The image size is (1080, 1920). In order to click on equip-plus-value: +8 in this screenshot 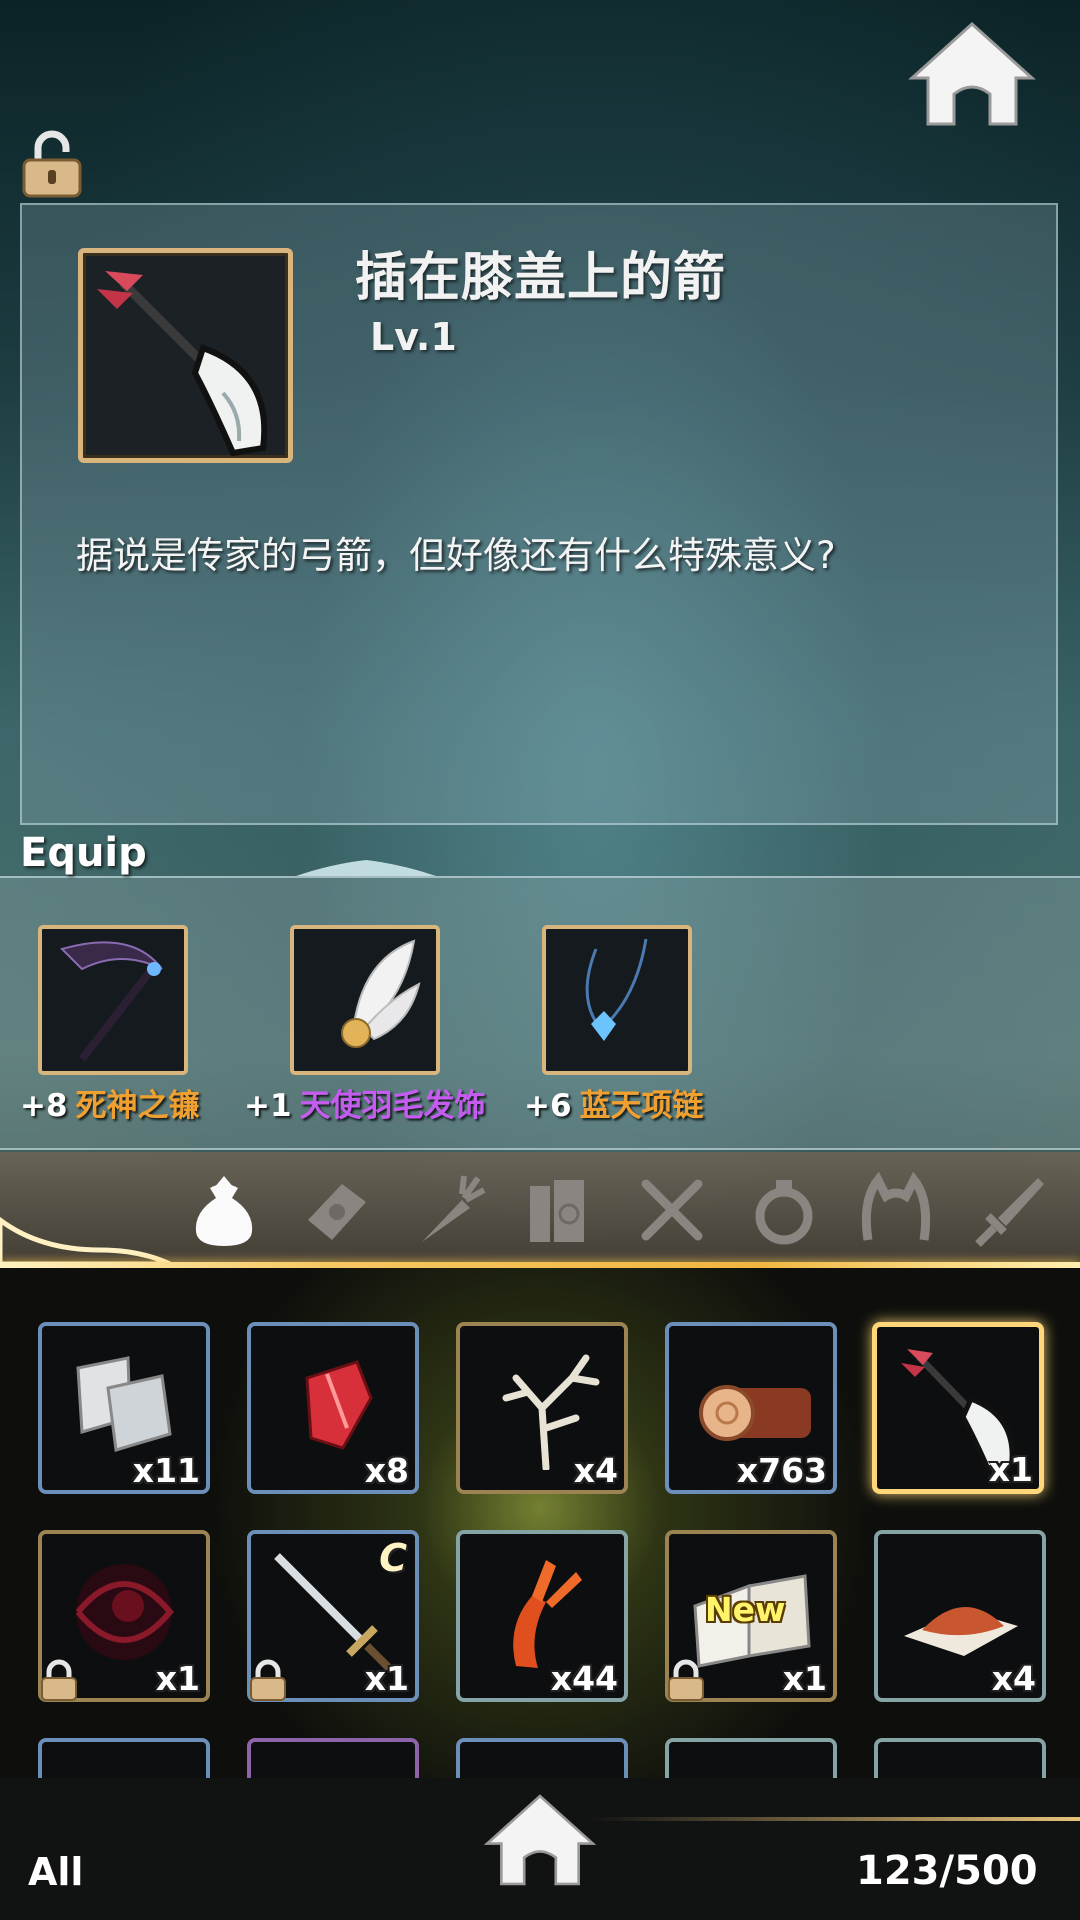, I will do `click(44, 1106)`.